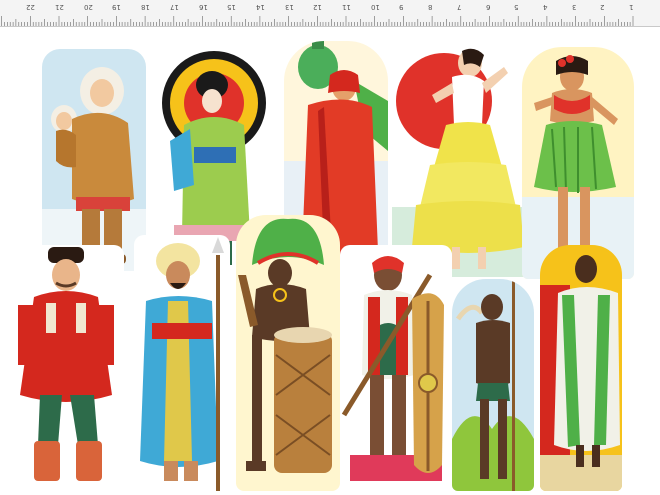 Image resolution: width=660 pixels, height=495 pixels. What do you see at coordinates (487, 7) in the screenshot?
I see `ruler-label: 6` at bounding box center [487, 7].